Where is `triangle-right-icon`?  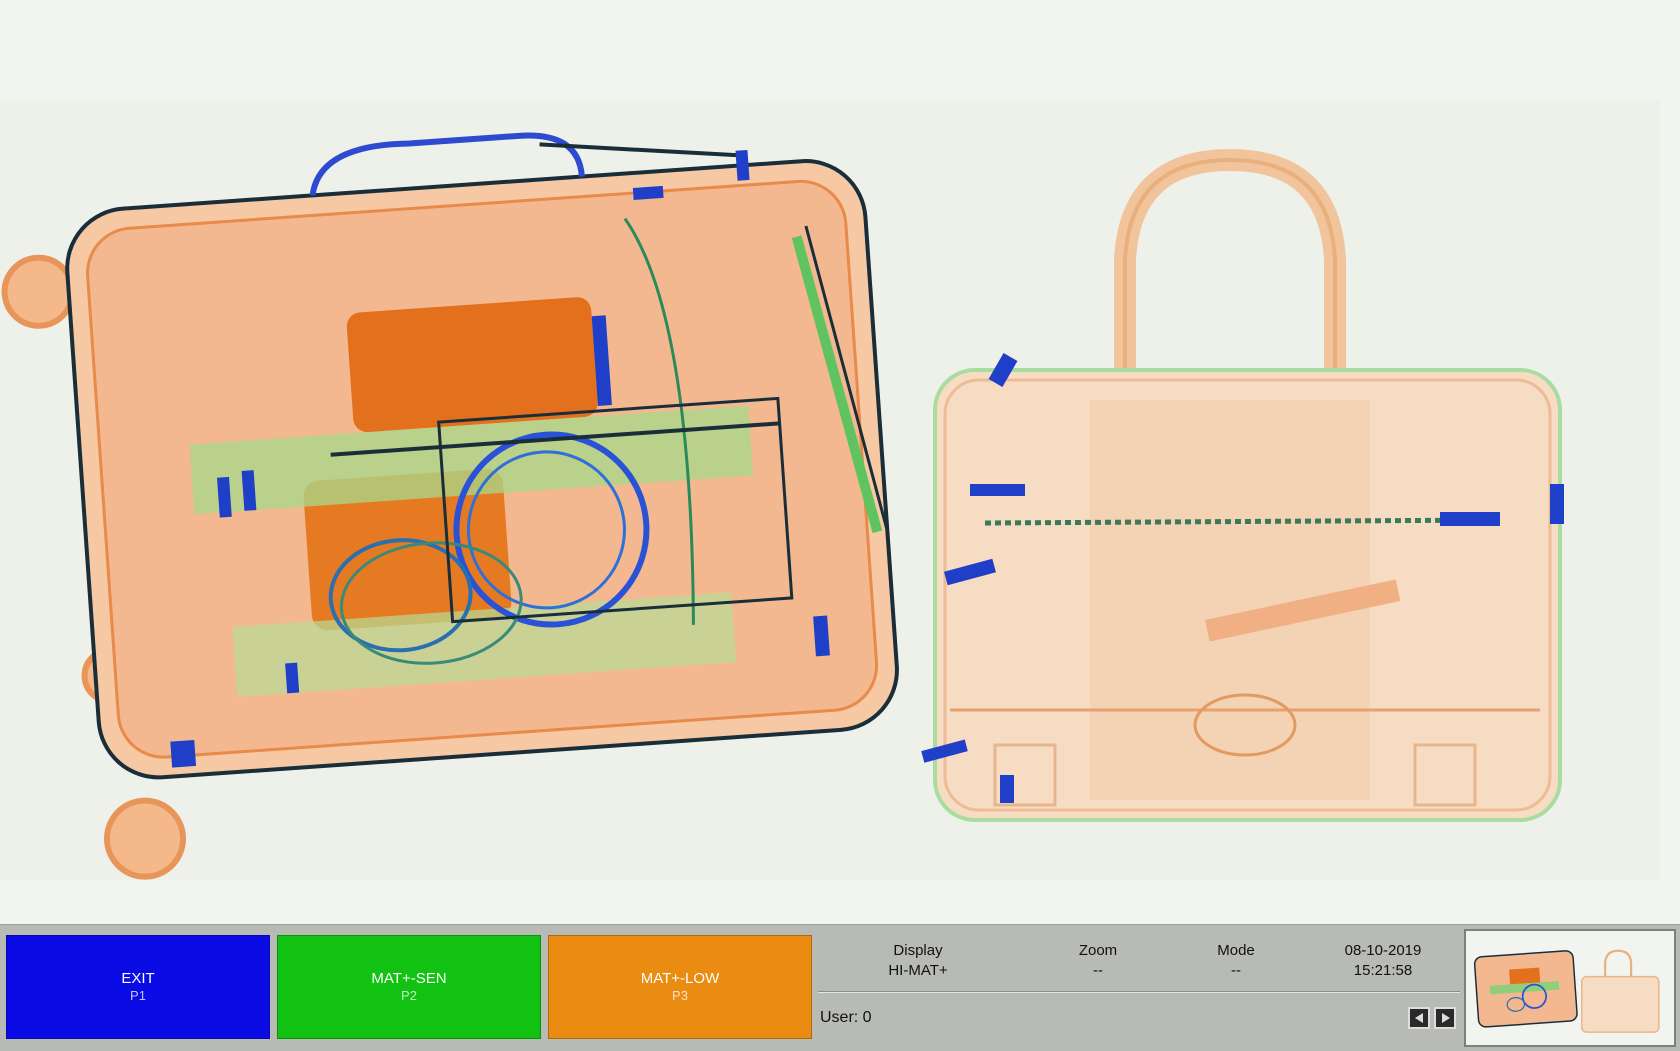
triangle-right-icon is located at coordinates (1446, 1018).